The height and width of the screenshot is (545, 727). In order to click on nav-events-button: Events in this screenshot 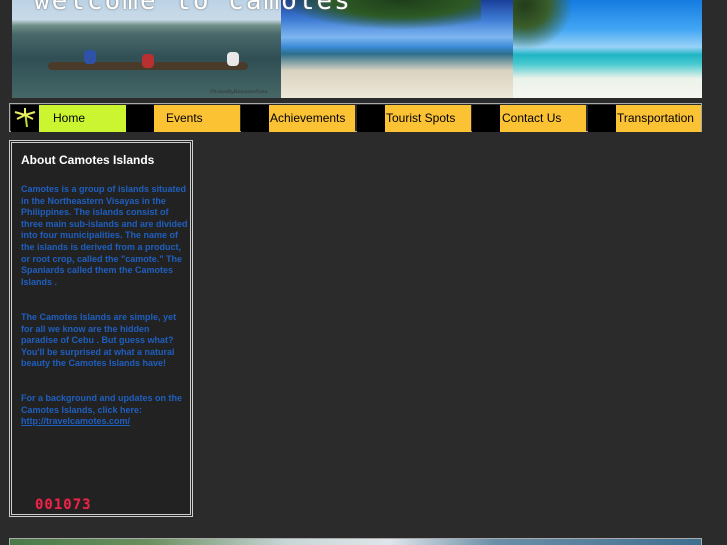, I will do `click(197, 118)`.